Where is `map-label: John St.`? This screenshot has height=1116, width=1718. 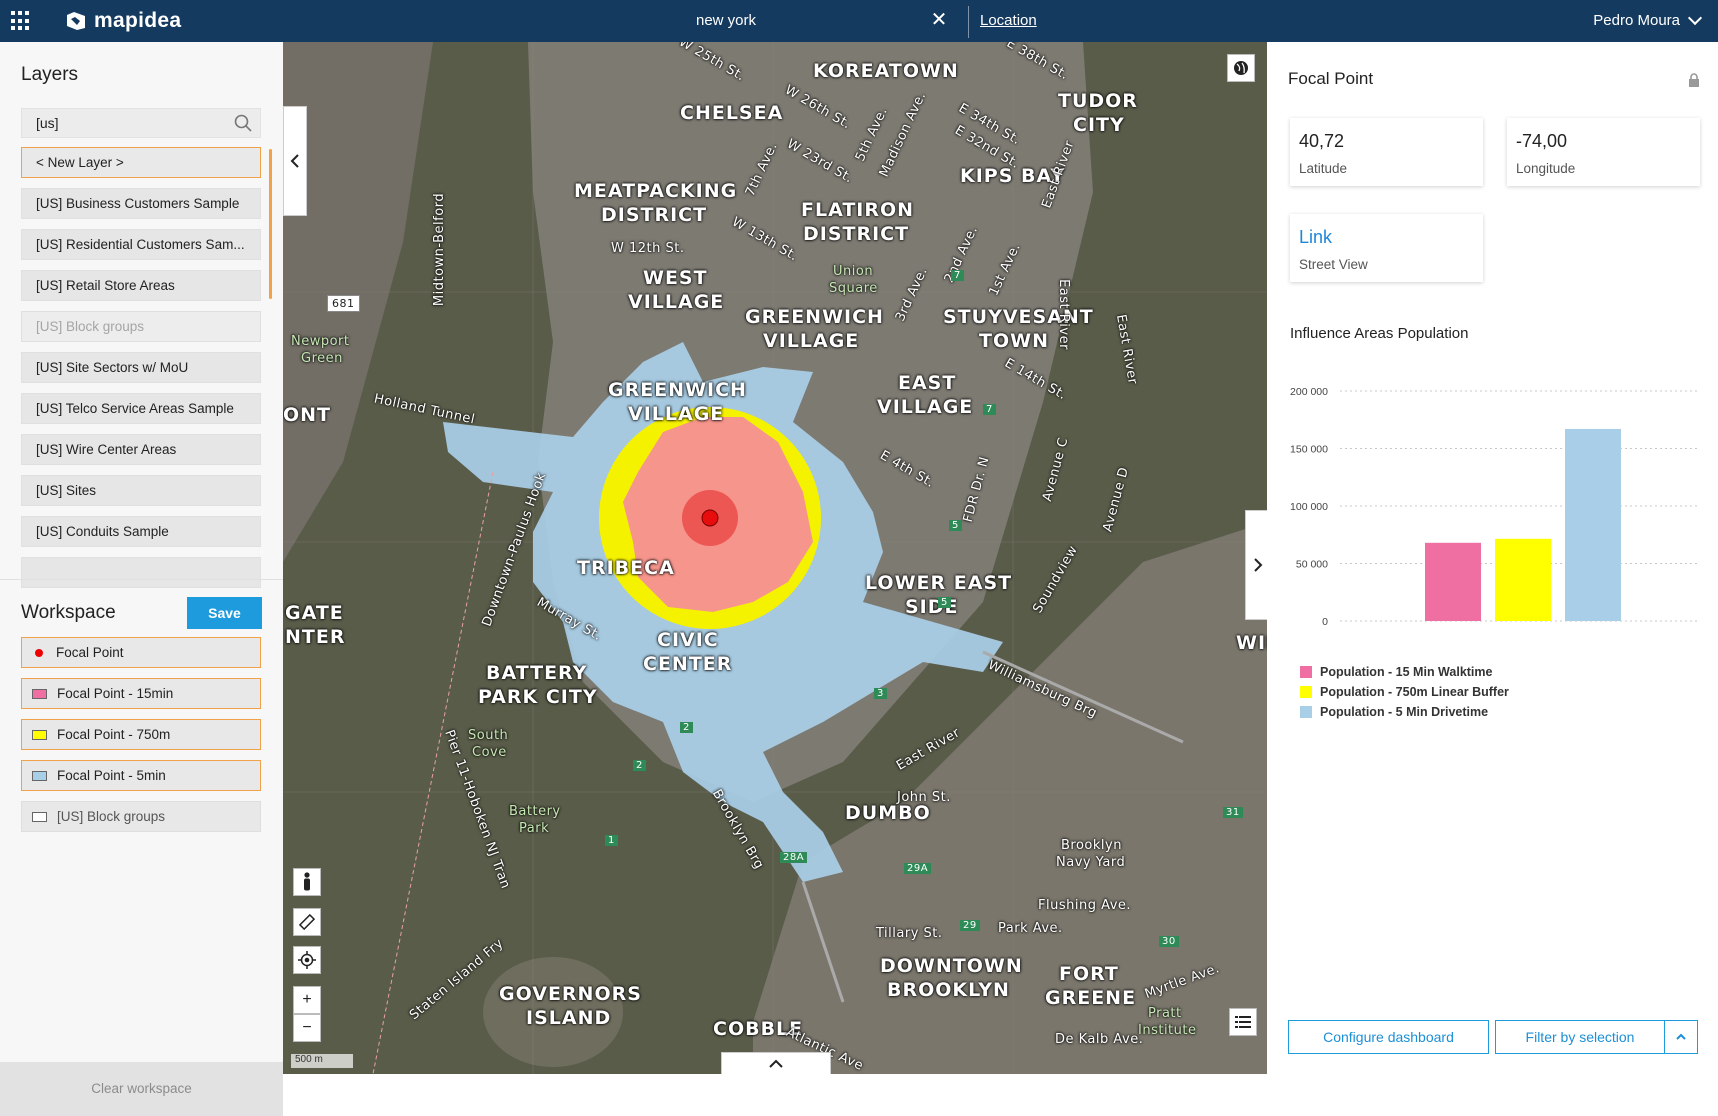 map-label: John St. is located at coordinates (924, 797).